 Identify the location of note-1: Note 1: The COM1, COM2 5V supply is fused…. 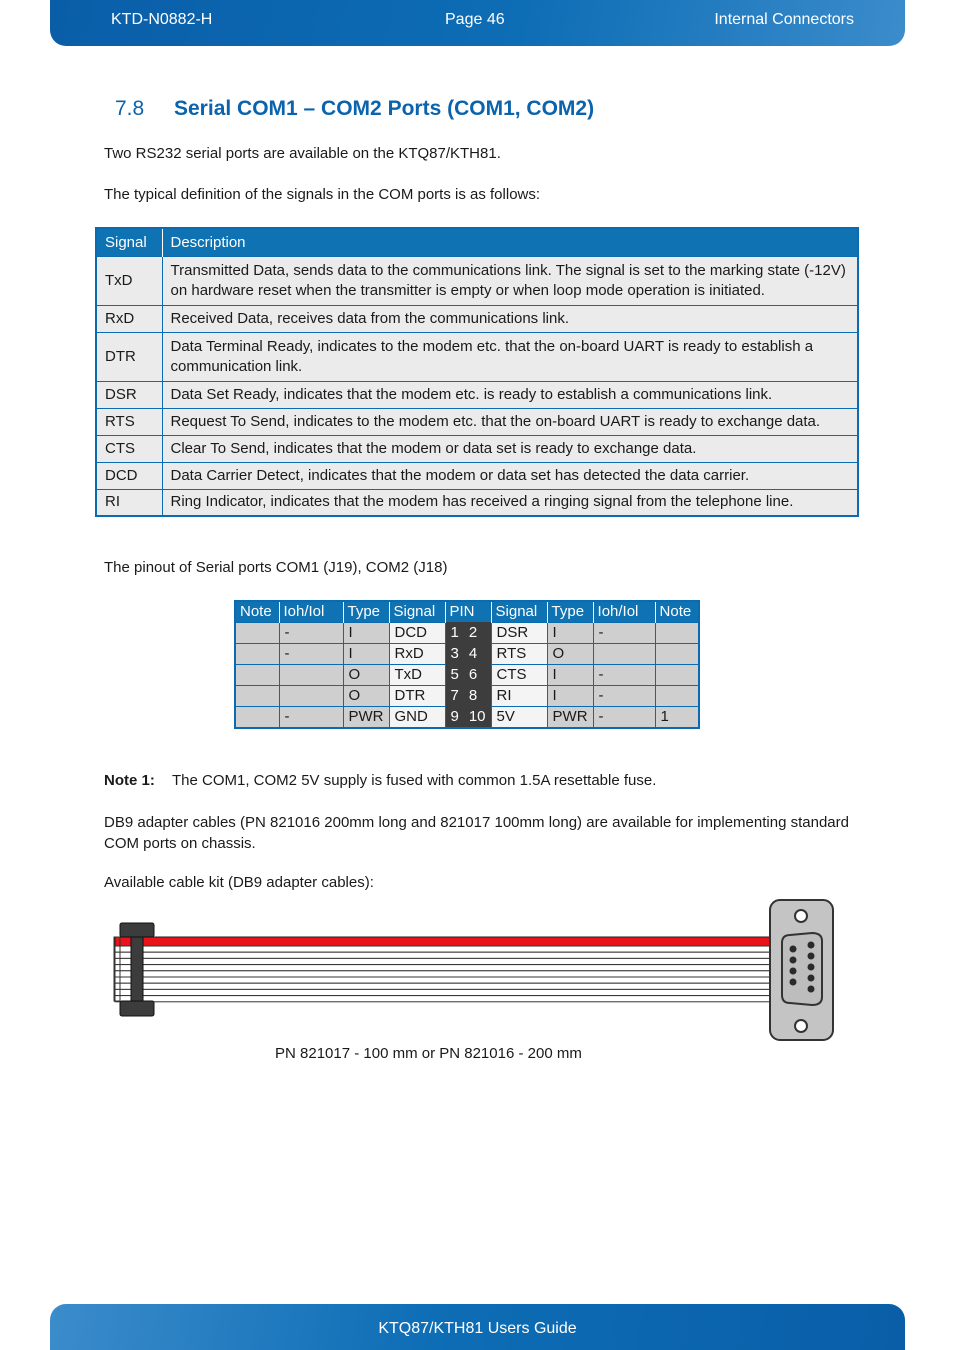
(380, 780).